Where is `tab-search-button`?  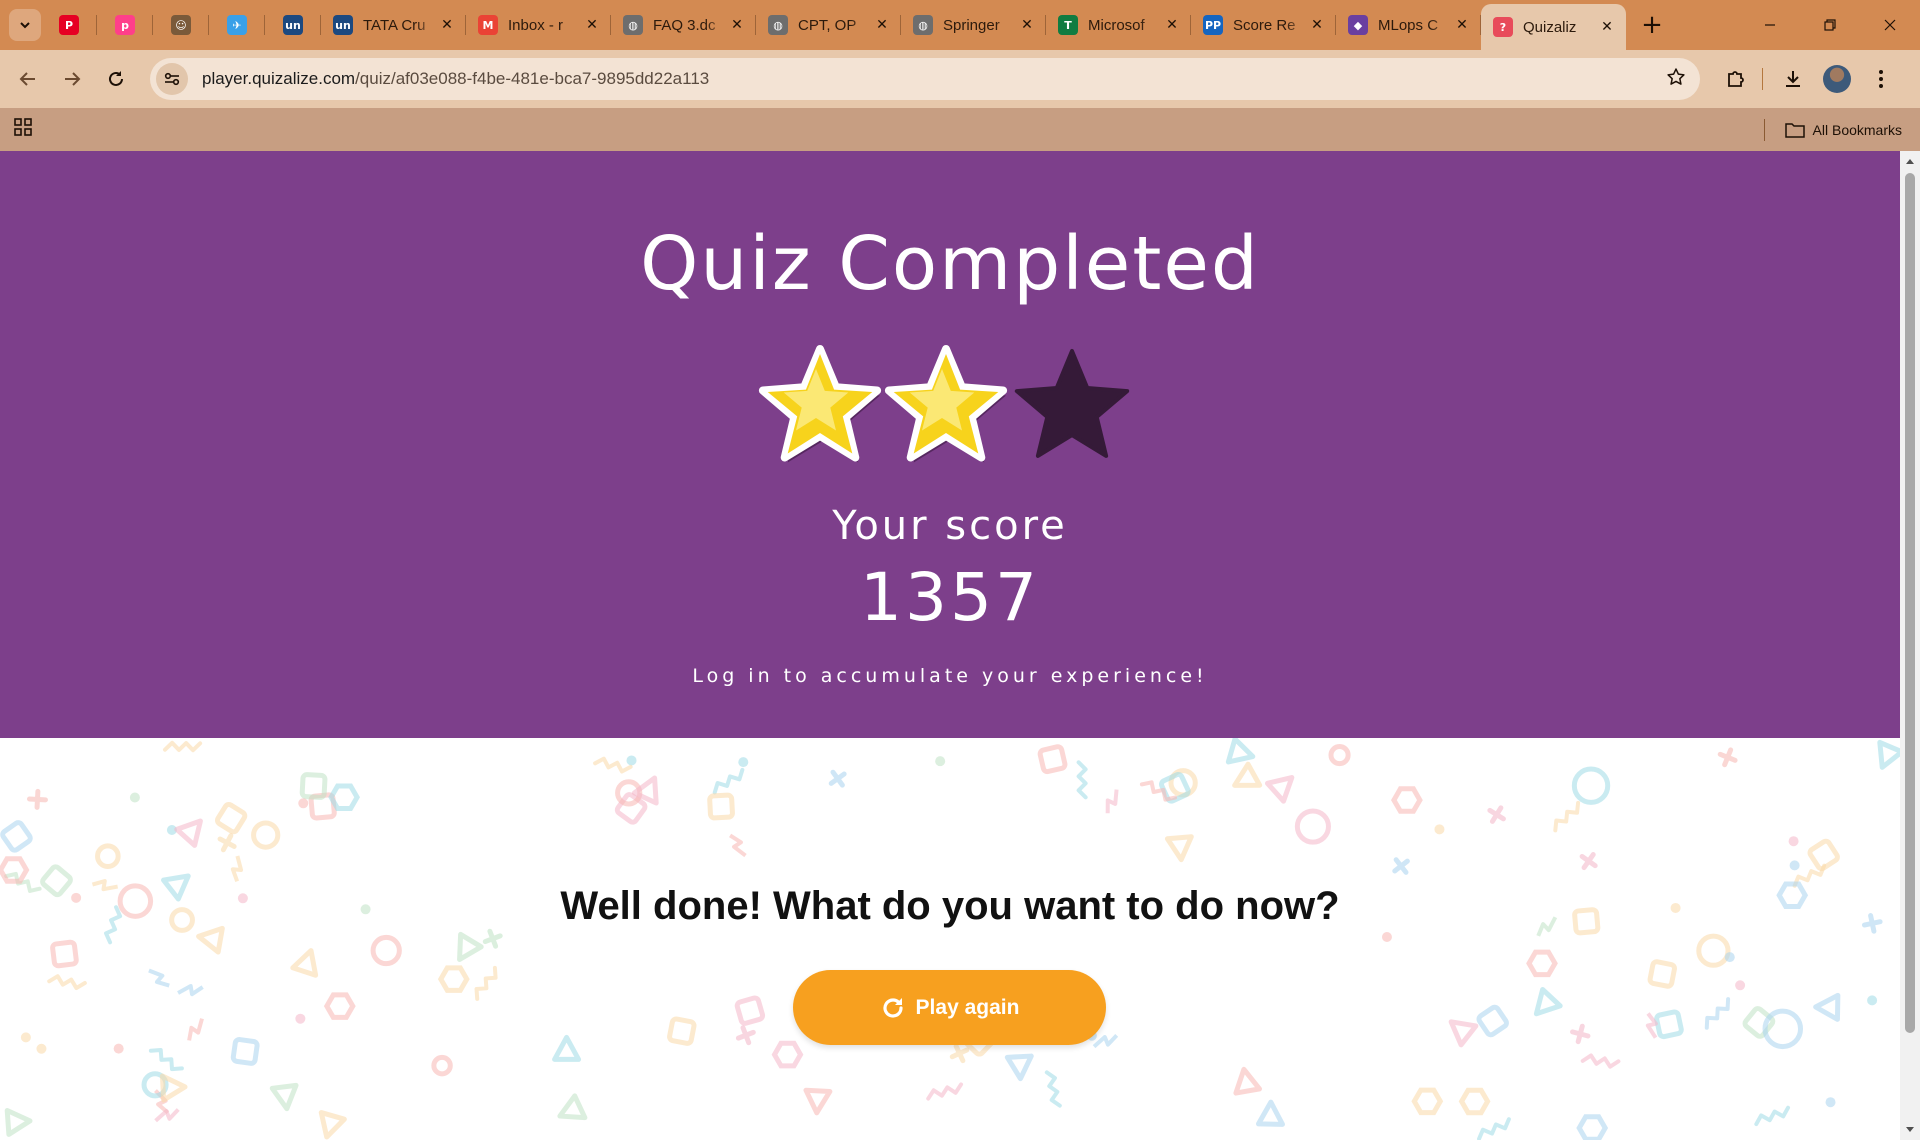 tab-search-button is located at coordinates (25, 25).